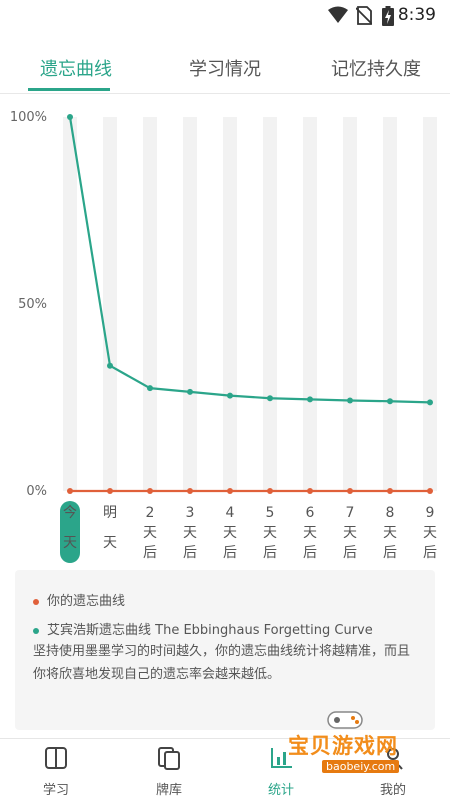 The height and width of the screenshot is (801, 450). What do you see at coordinates (376, 68) in the screenshot?
I see `tab-memory-persistence: 记忆持久度` at bounding box center [376, 68].